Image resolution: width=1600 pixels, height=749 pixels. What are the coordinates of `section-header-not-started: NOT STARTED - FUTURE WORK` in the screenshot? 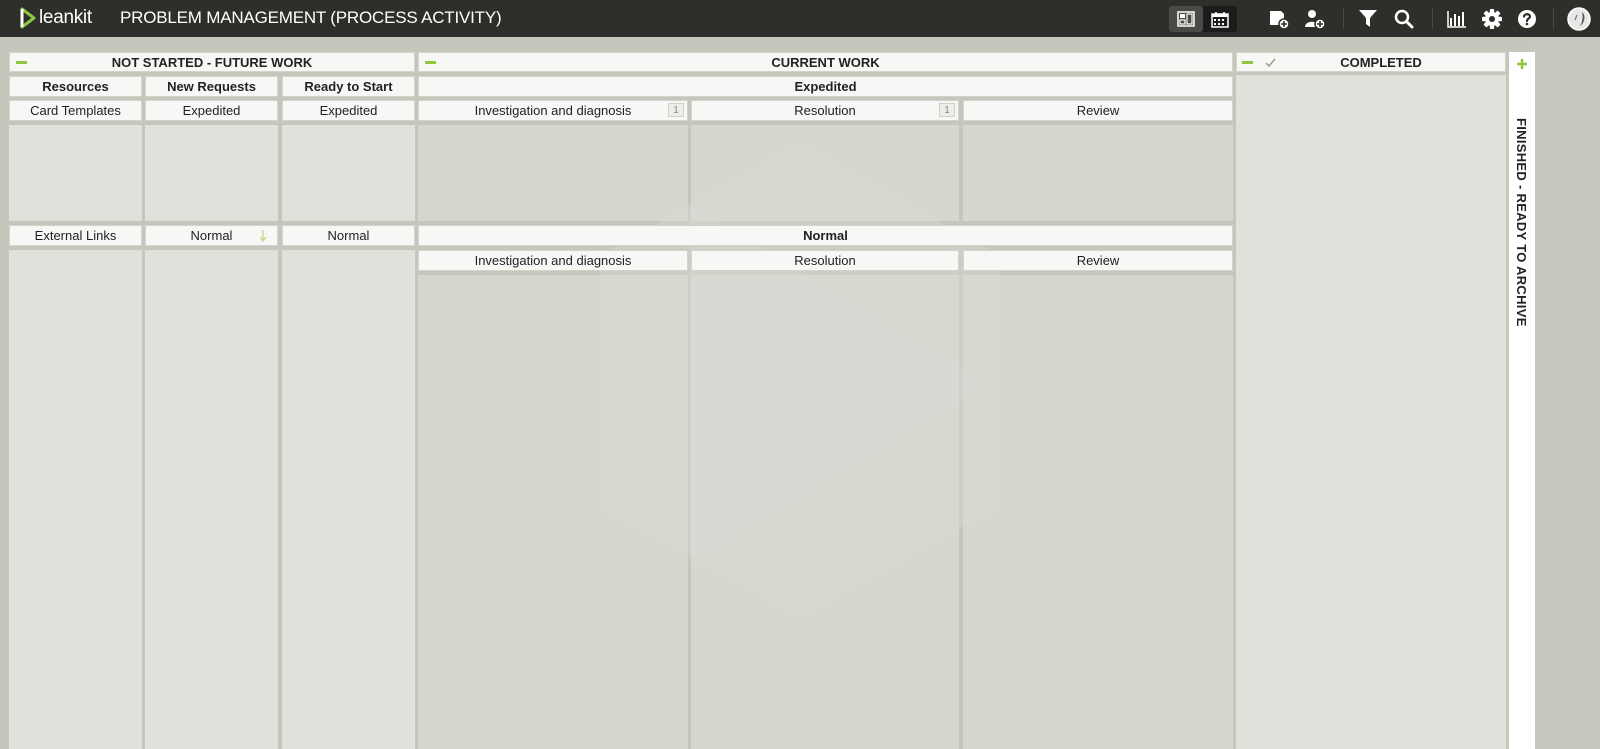 It's located at (212, 62).